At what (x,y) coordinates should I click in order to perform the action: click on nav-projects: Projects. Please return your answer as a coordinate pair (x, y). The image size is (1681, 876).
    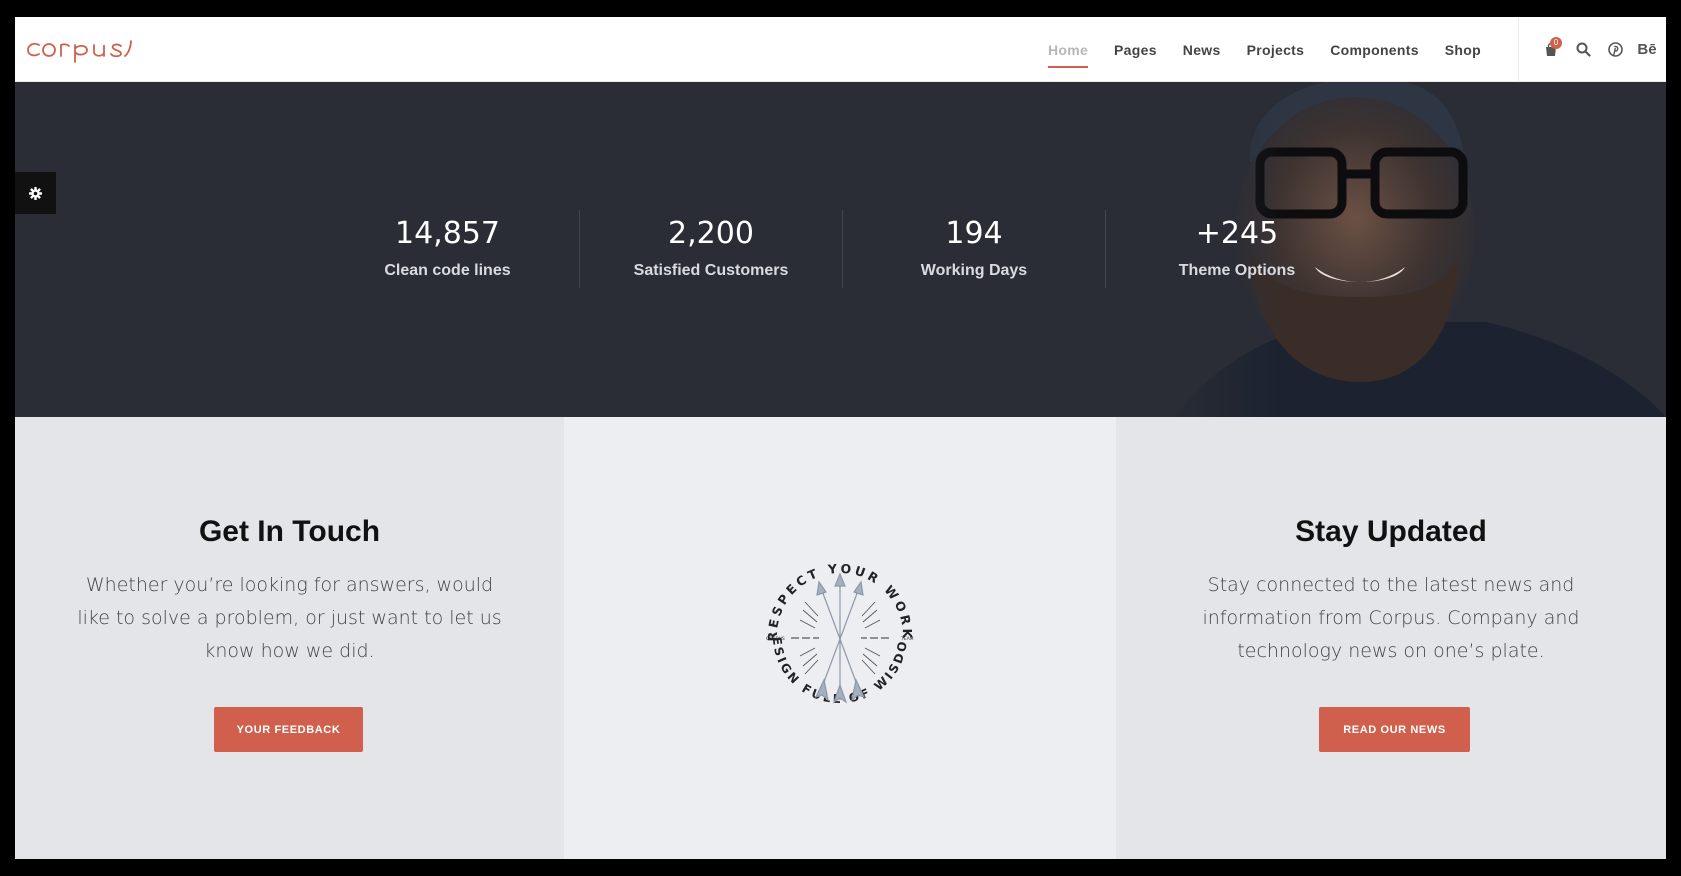
    Looking at the image, I should click on (1276, 50).